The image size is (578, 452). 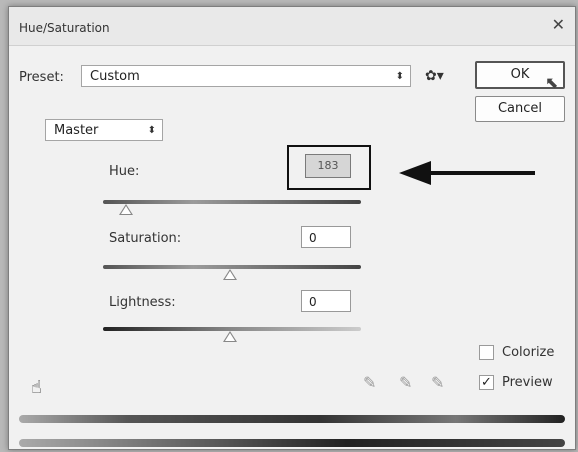 What do you see at coordinates (76, 130) in the screenshot?
I see `channel-value: Master` at bounding box center [76, 130].